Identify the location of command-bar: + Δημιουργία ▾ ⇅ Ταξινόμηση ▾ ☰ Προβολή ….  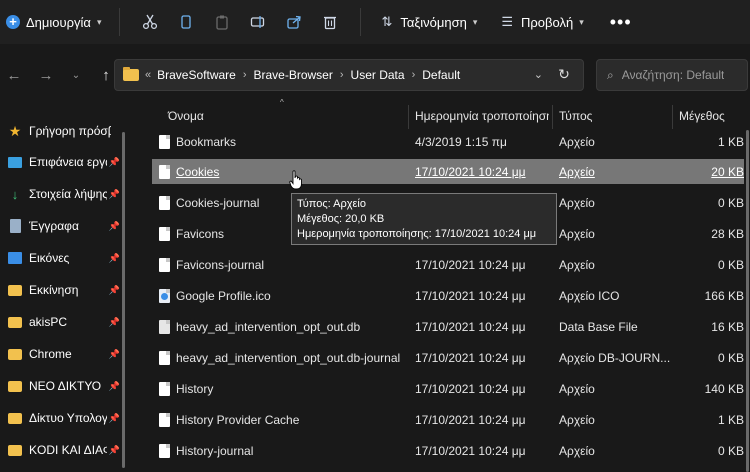
(375, 22).